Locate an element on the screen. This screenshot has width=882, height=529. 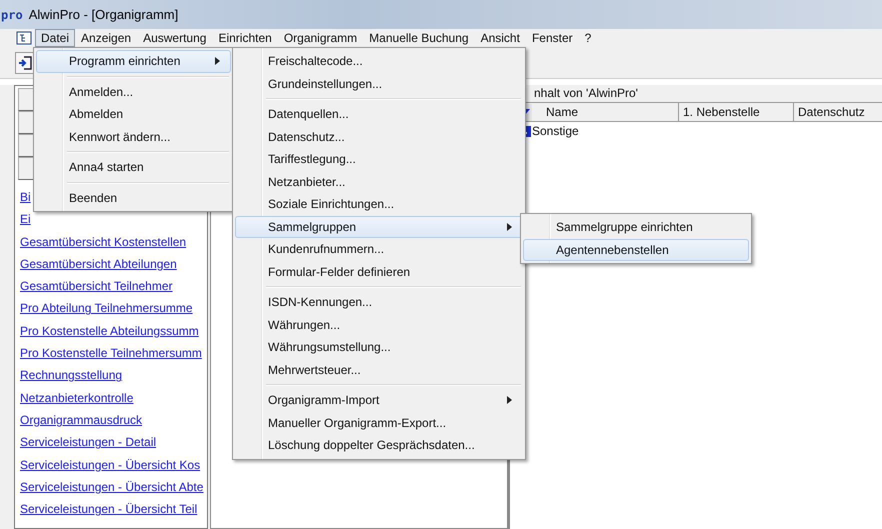
menu-item: Abmelden is located at coordinates (133, 114).